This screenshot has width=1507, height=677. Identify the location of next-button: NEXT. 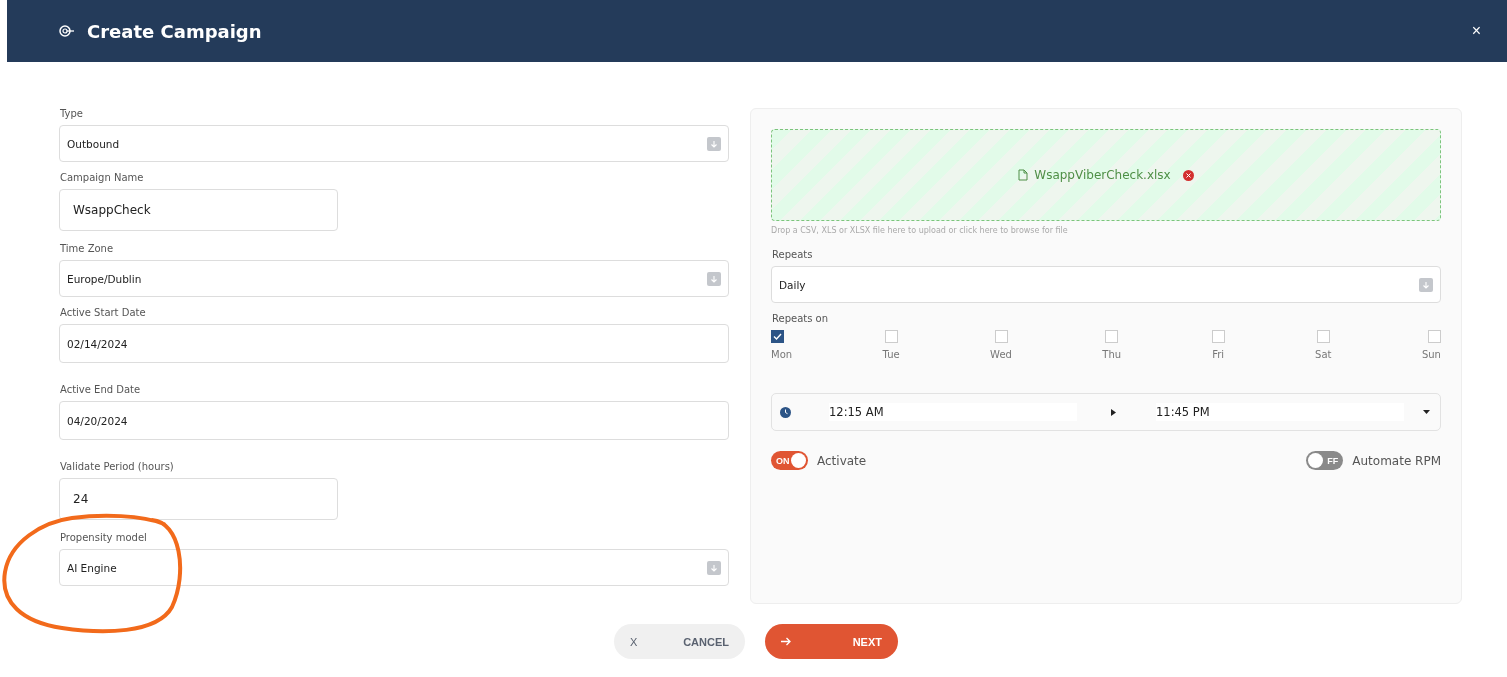
(831, 641).